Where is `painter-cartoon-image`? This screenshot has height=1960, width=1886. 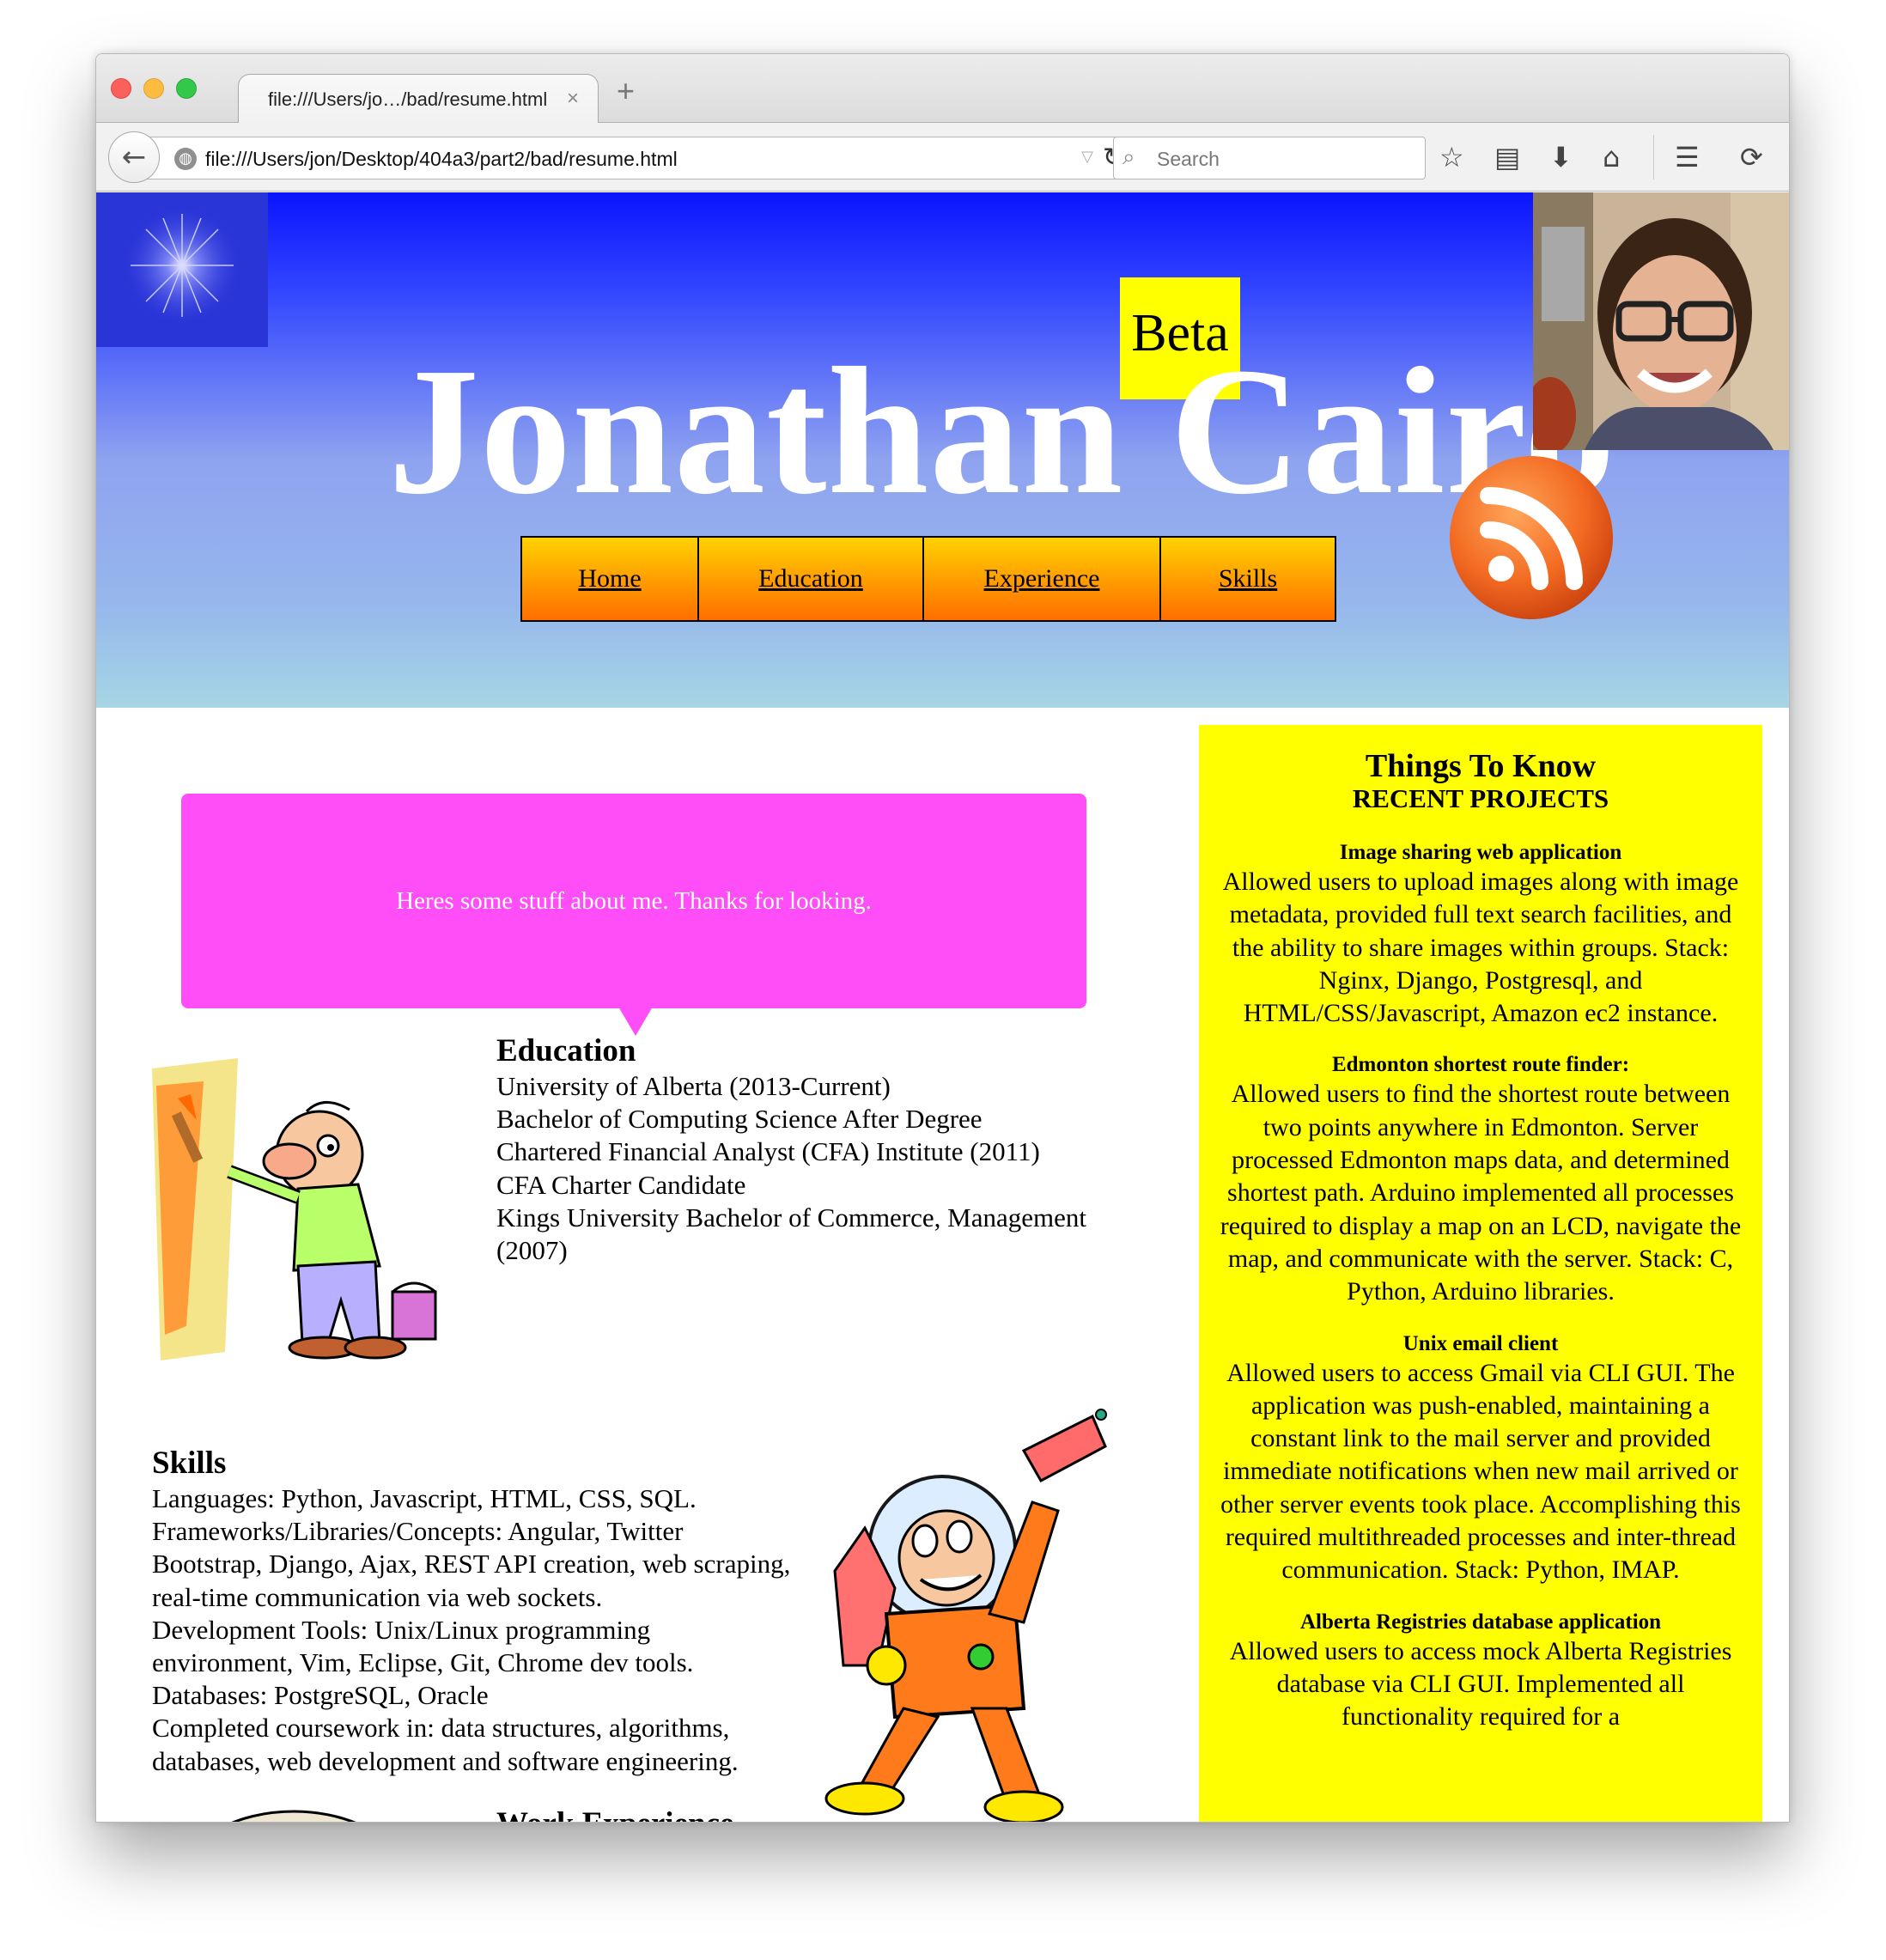
painter-cartoon-image is located at coordinates (302, 1210).